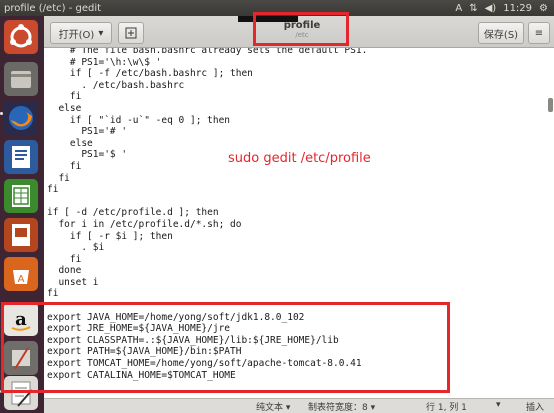 This screenshot has width=554, height=413. I want to click on code-line: . /etc/bash.bashrc, so click(207, 86).